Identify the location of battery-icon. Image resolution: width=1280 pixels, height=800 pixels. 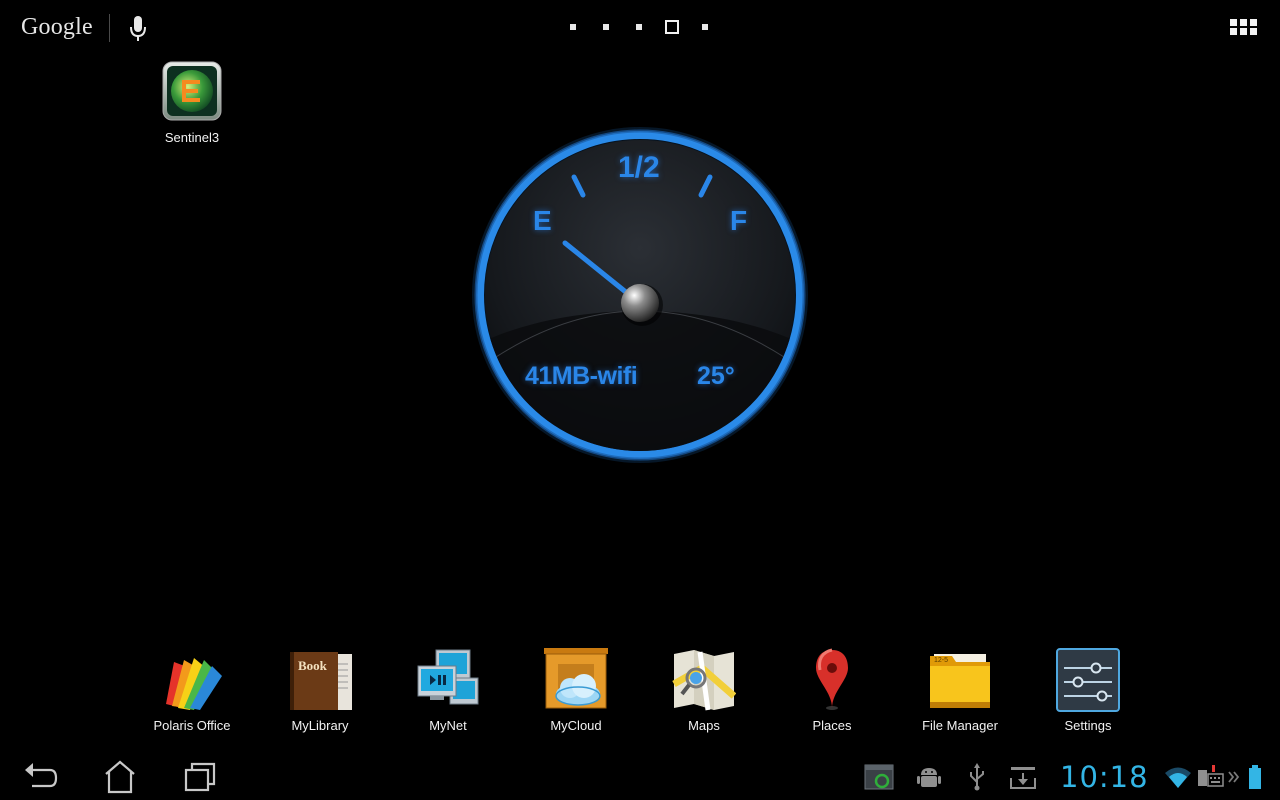
(1255, 777).